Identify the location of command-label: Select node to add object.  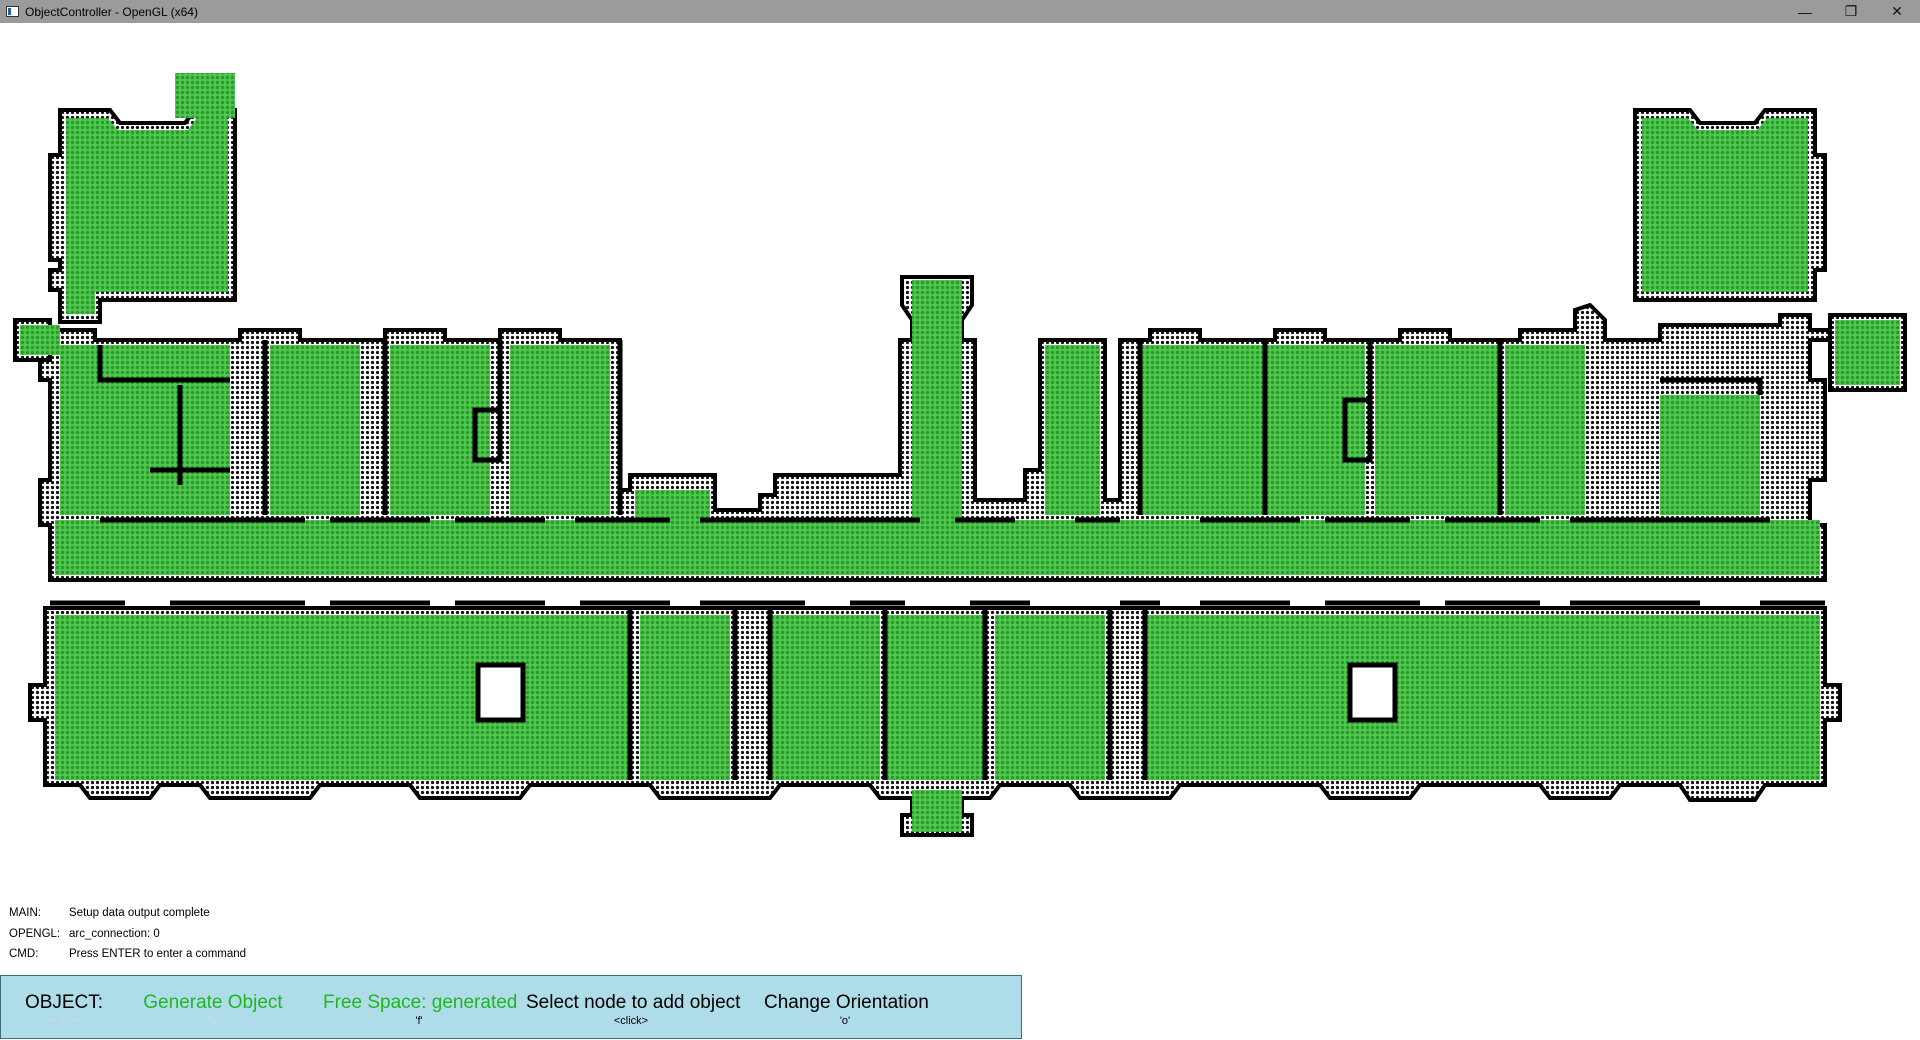
(633, 1002).